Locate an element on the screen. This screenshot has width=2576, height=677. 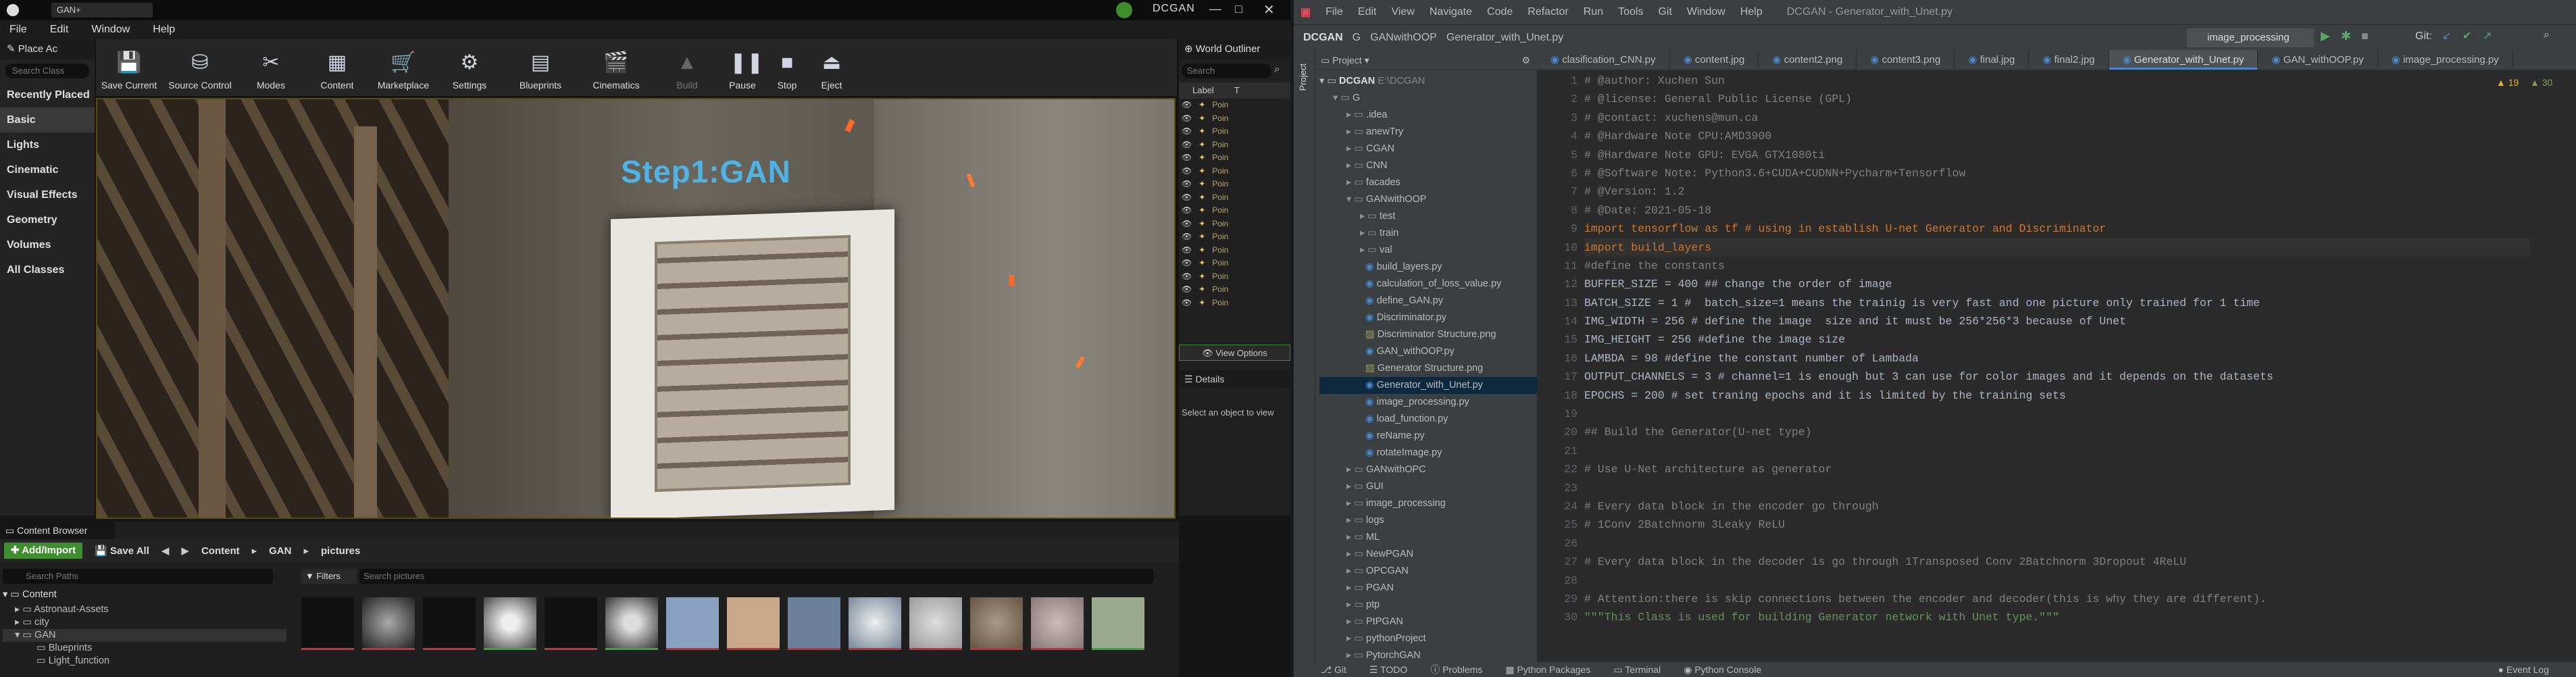
code-line: # @contact: xuchens@mun.ca is located at coordinates (2057, 118).